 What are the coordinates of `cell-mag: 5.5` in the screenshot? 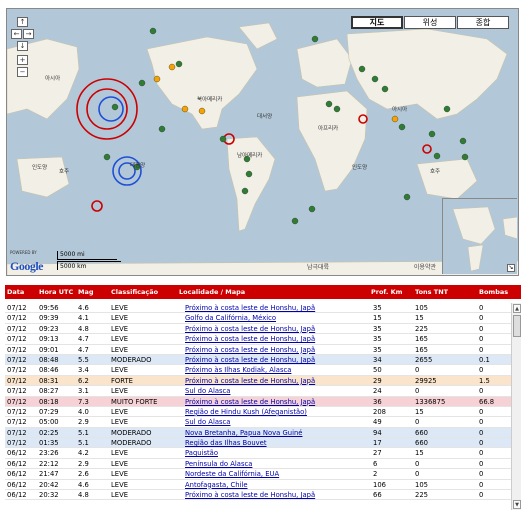 It's located at (83, 359).